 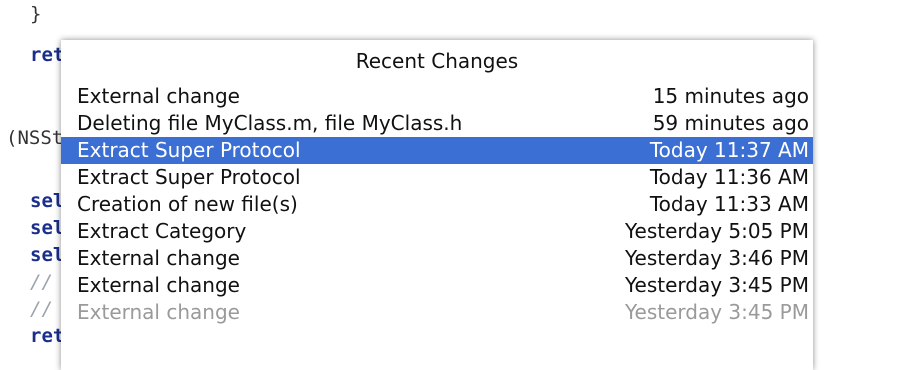 I want to click on change-timestamp: Yesterday 5:05 PM, so click(x=716, y=231).